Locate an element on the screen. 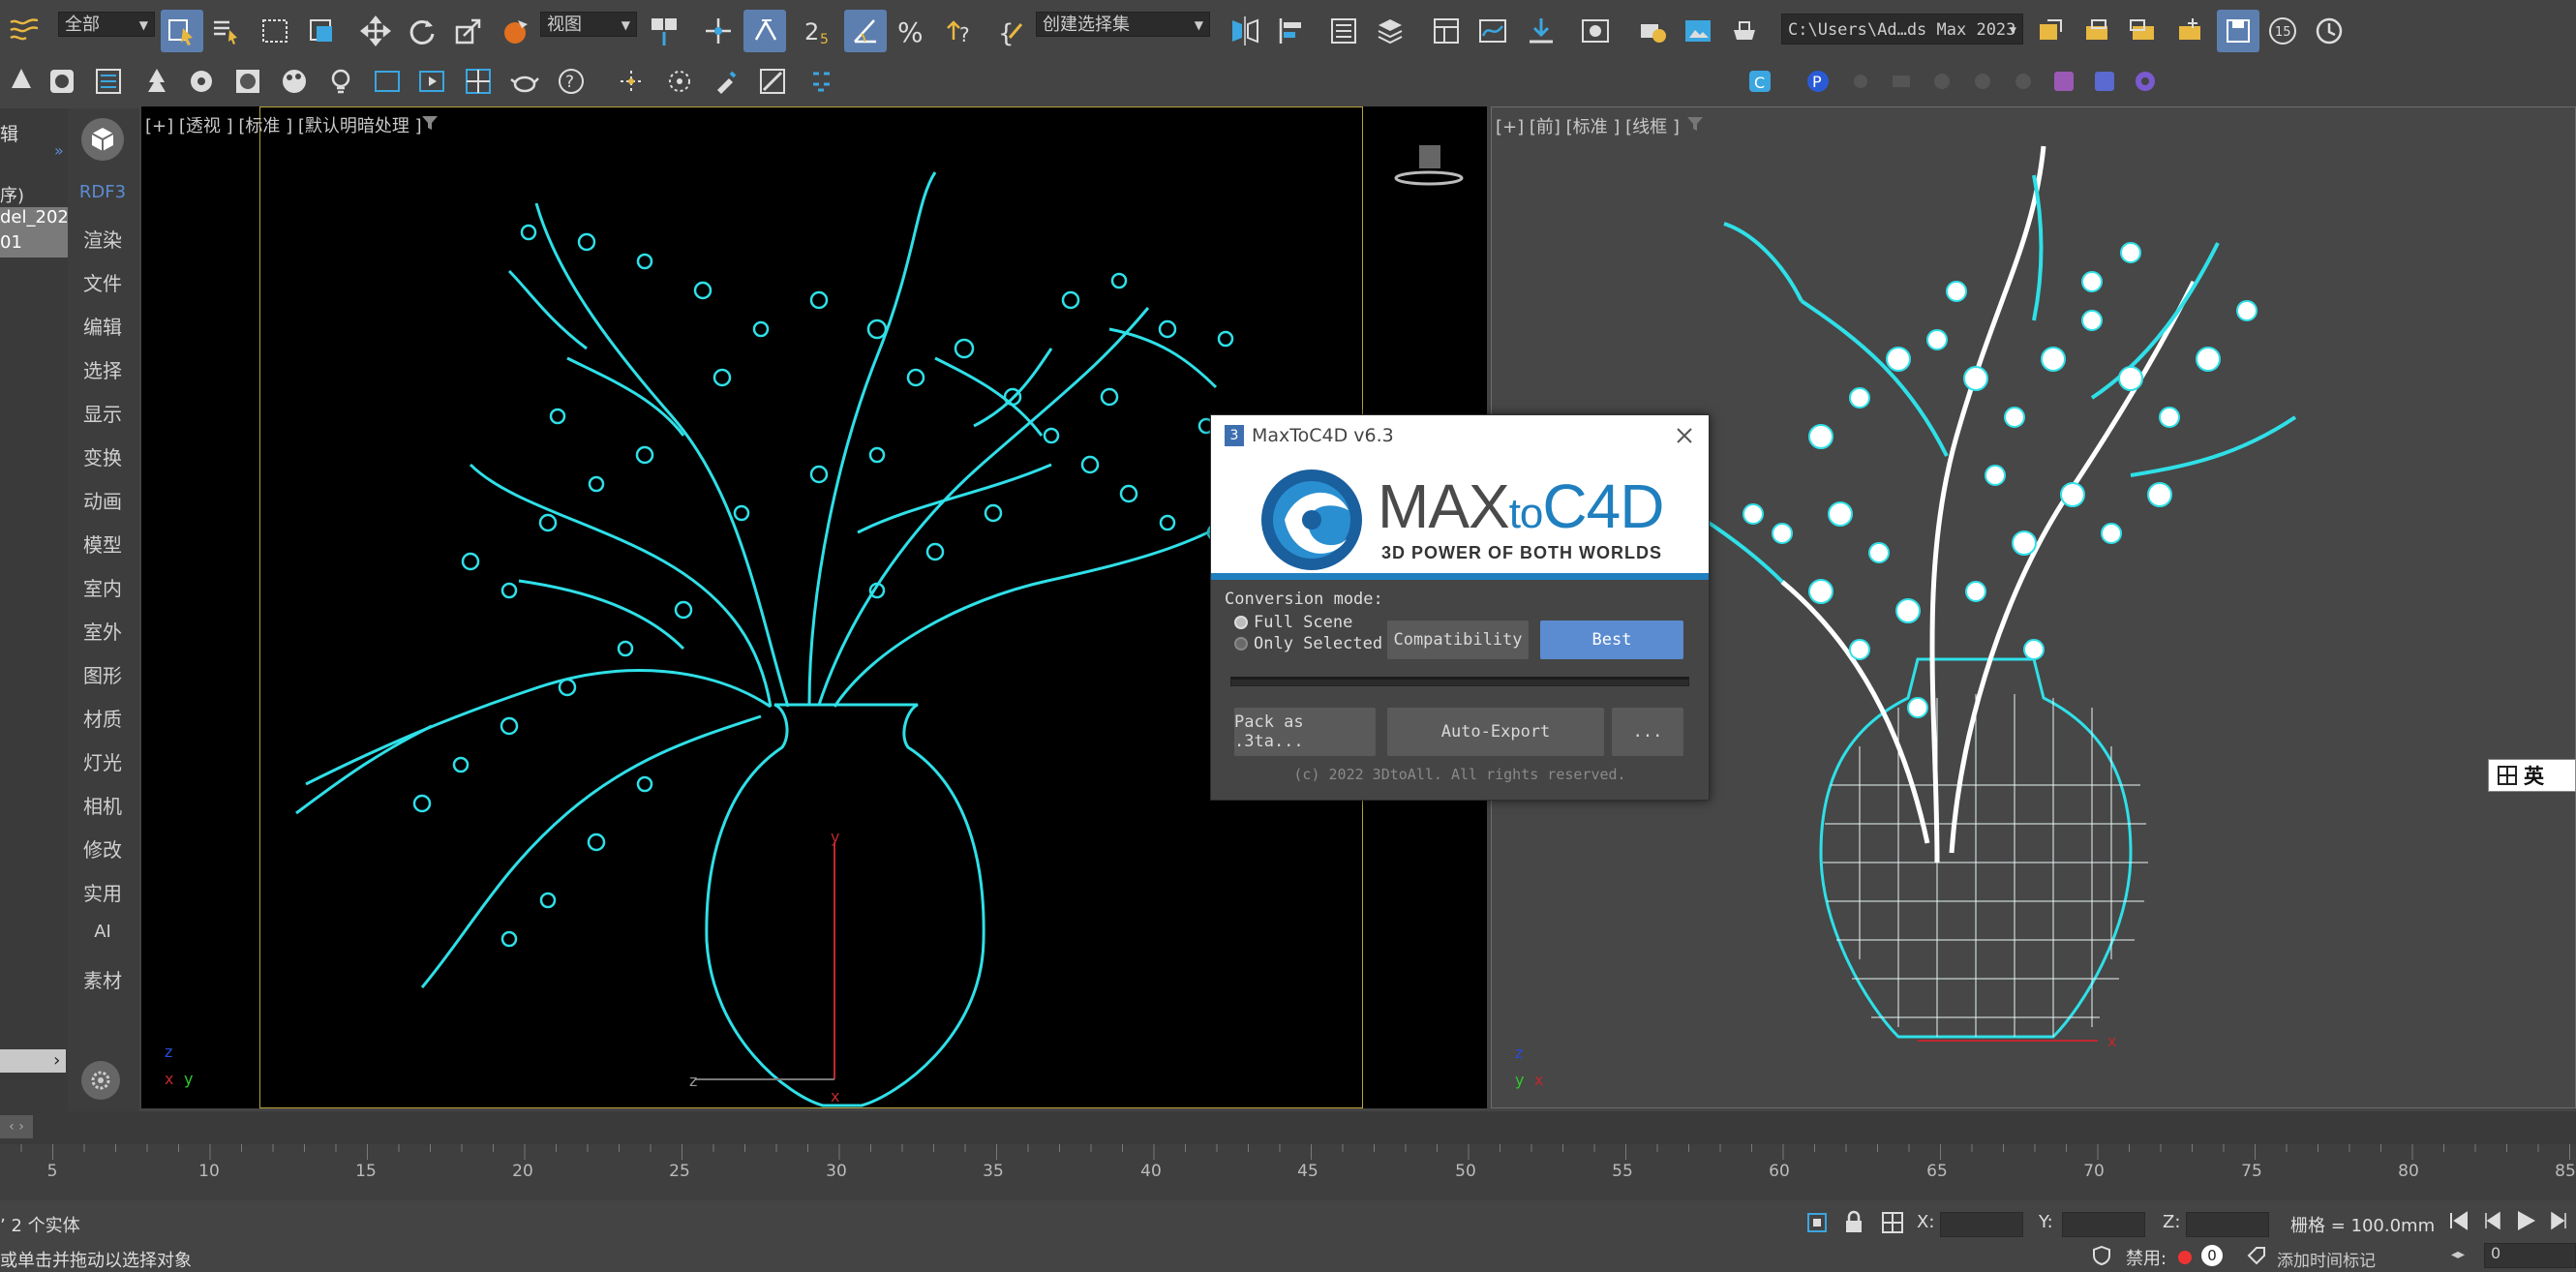 The width and height of the screenshot is (2576, 1272). track-bar is located at coordinates (1288, 1172).